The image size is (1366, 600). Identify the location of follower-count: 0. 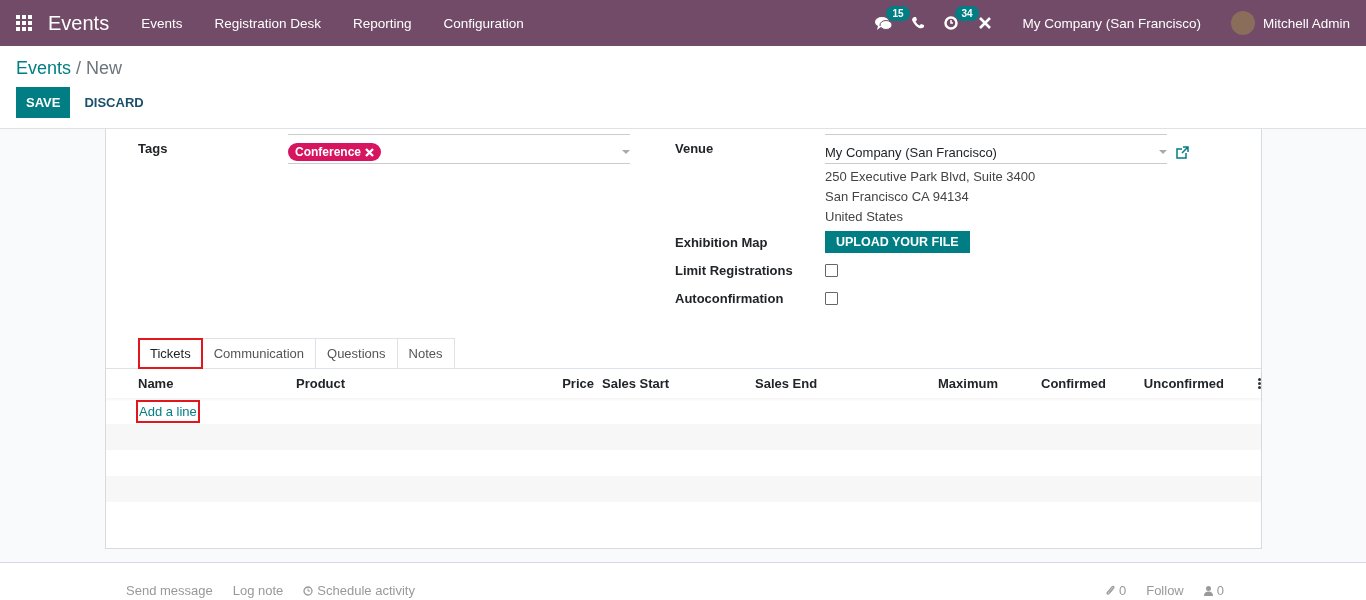
(1220, 590).